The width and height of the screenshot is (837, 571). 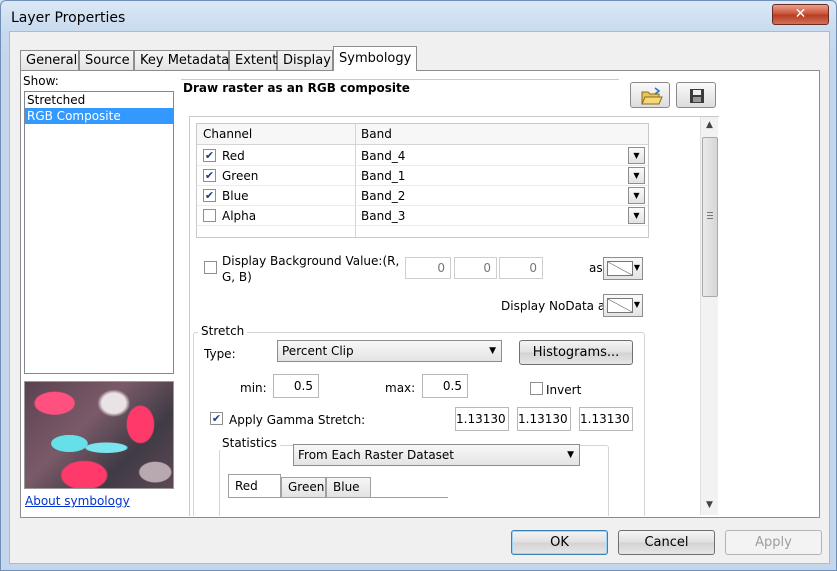 I want to click on band-value: Band_2, so click(x=383, y=196).